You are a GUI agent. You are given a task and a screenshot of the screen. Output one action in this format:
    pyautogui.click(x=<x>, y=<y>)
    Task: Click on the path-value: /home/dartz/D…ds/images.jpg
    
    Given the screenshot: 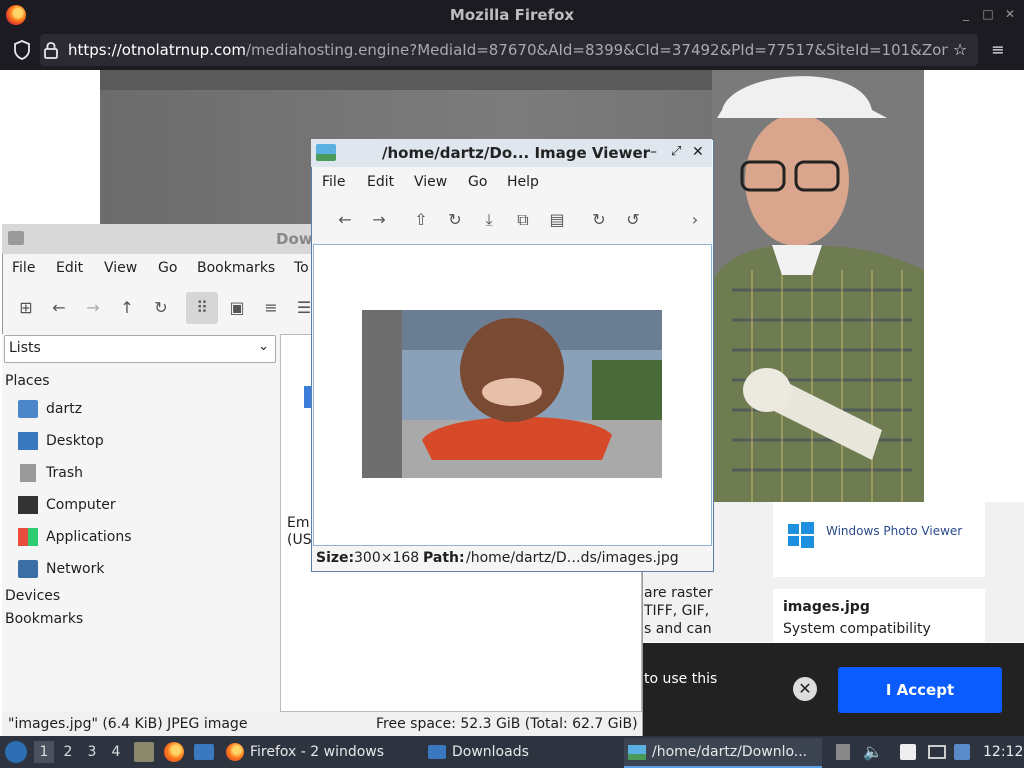 What is the action you would take?
    pyautogui.click(x=572, y=558)
    